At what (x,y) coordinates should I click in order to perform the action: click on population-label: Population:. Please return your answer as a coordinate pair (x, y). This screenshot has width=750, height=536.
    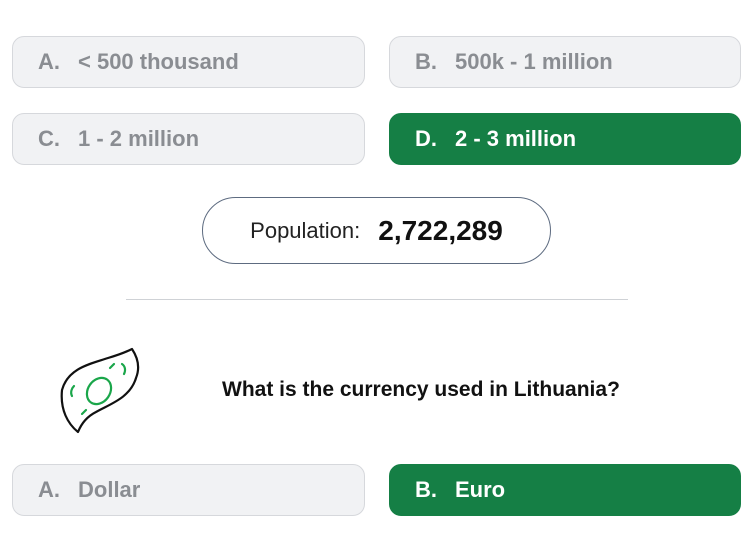
    Looking at the image, I should click on (305, 230).